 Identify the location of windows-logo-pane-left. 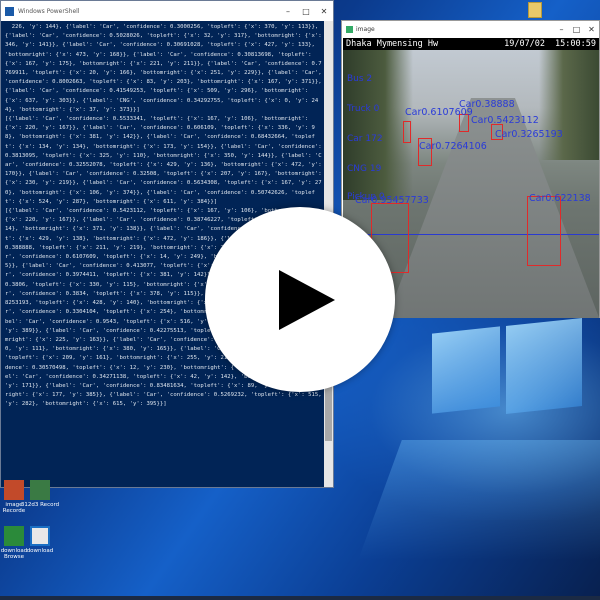
(466, 370).